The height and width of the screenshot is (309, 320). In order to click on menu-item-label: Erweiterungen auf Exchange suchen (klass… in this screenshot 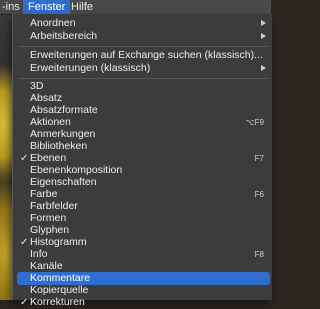, I will do `click(146, 55)`.